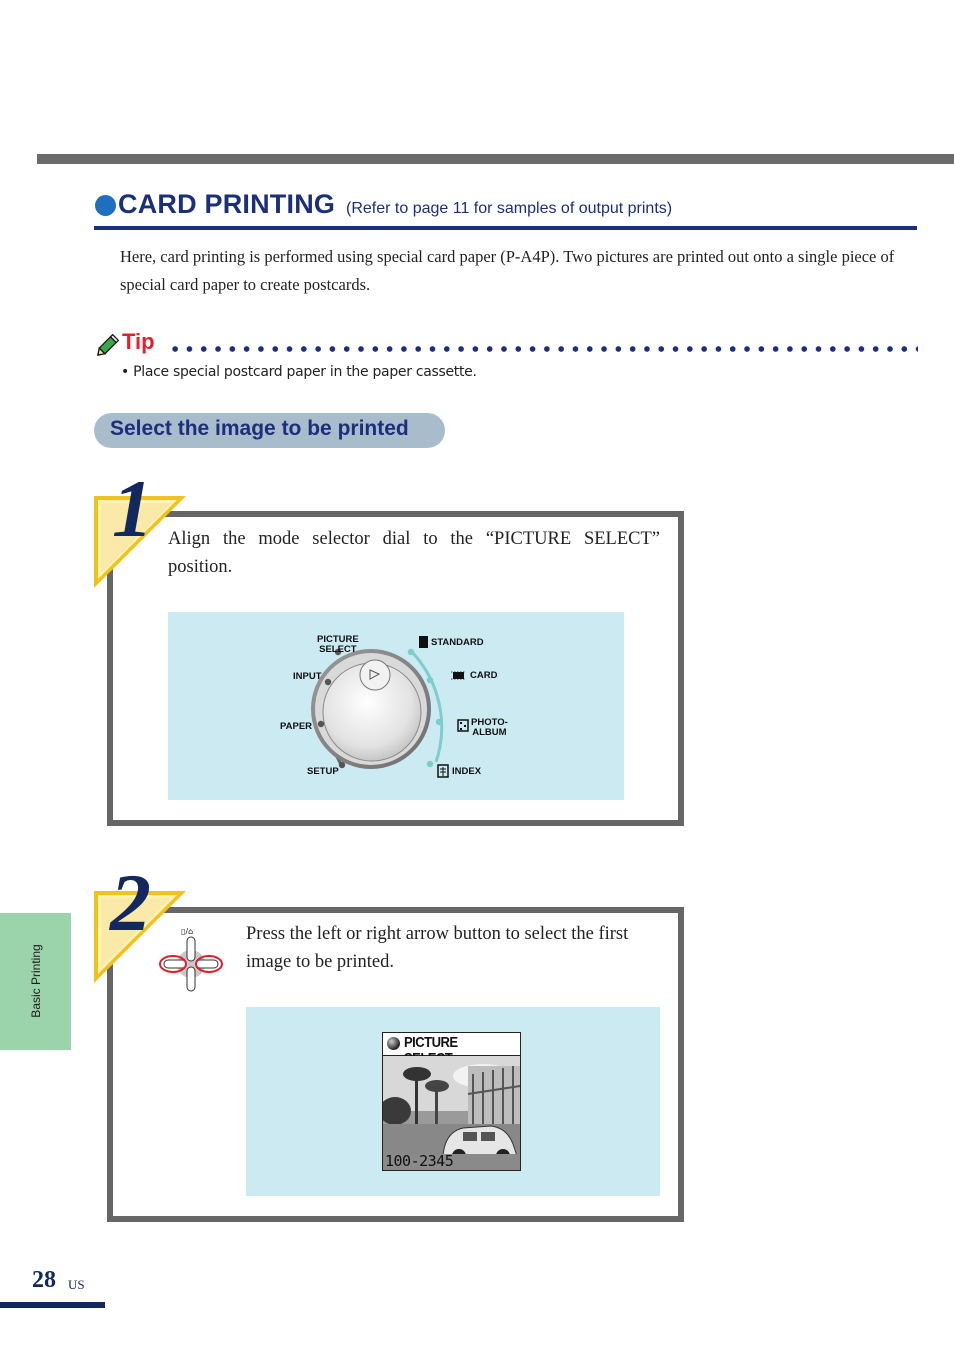  I want to click on pencil-icon, so click(108, 345).